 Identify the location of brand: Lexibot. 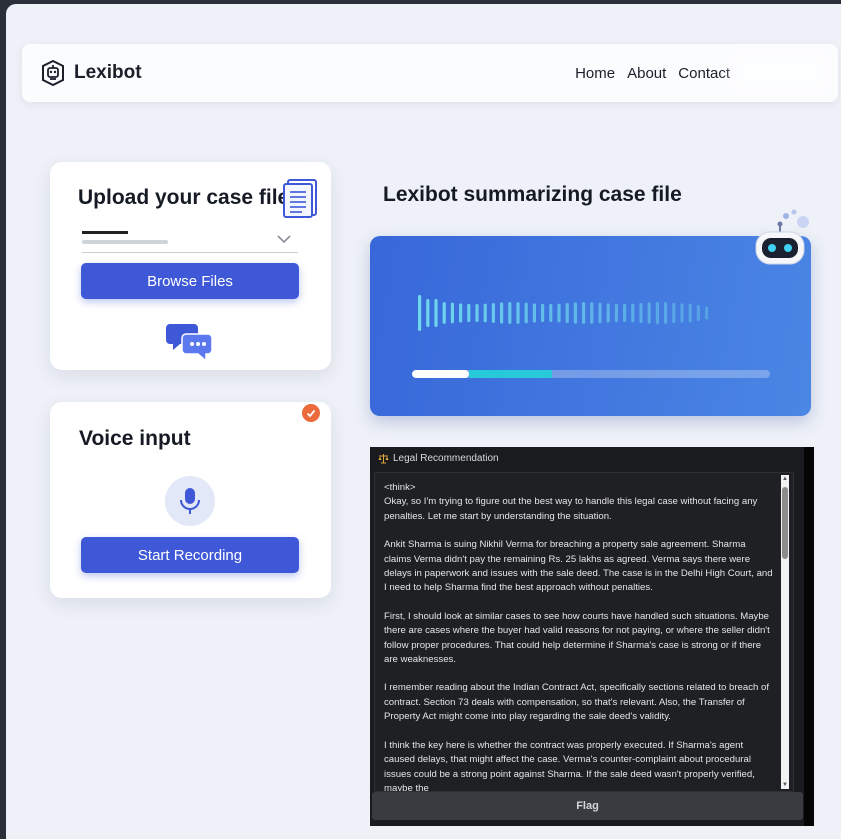
(90, 73).